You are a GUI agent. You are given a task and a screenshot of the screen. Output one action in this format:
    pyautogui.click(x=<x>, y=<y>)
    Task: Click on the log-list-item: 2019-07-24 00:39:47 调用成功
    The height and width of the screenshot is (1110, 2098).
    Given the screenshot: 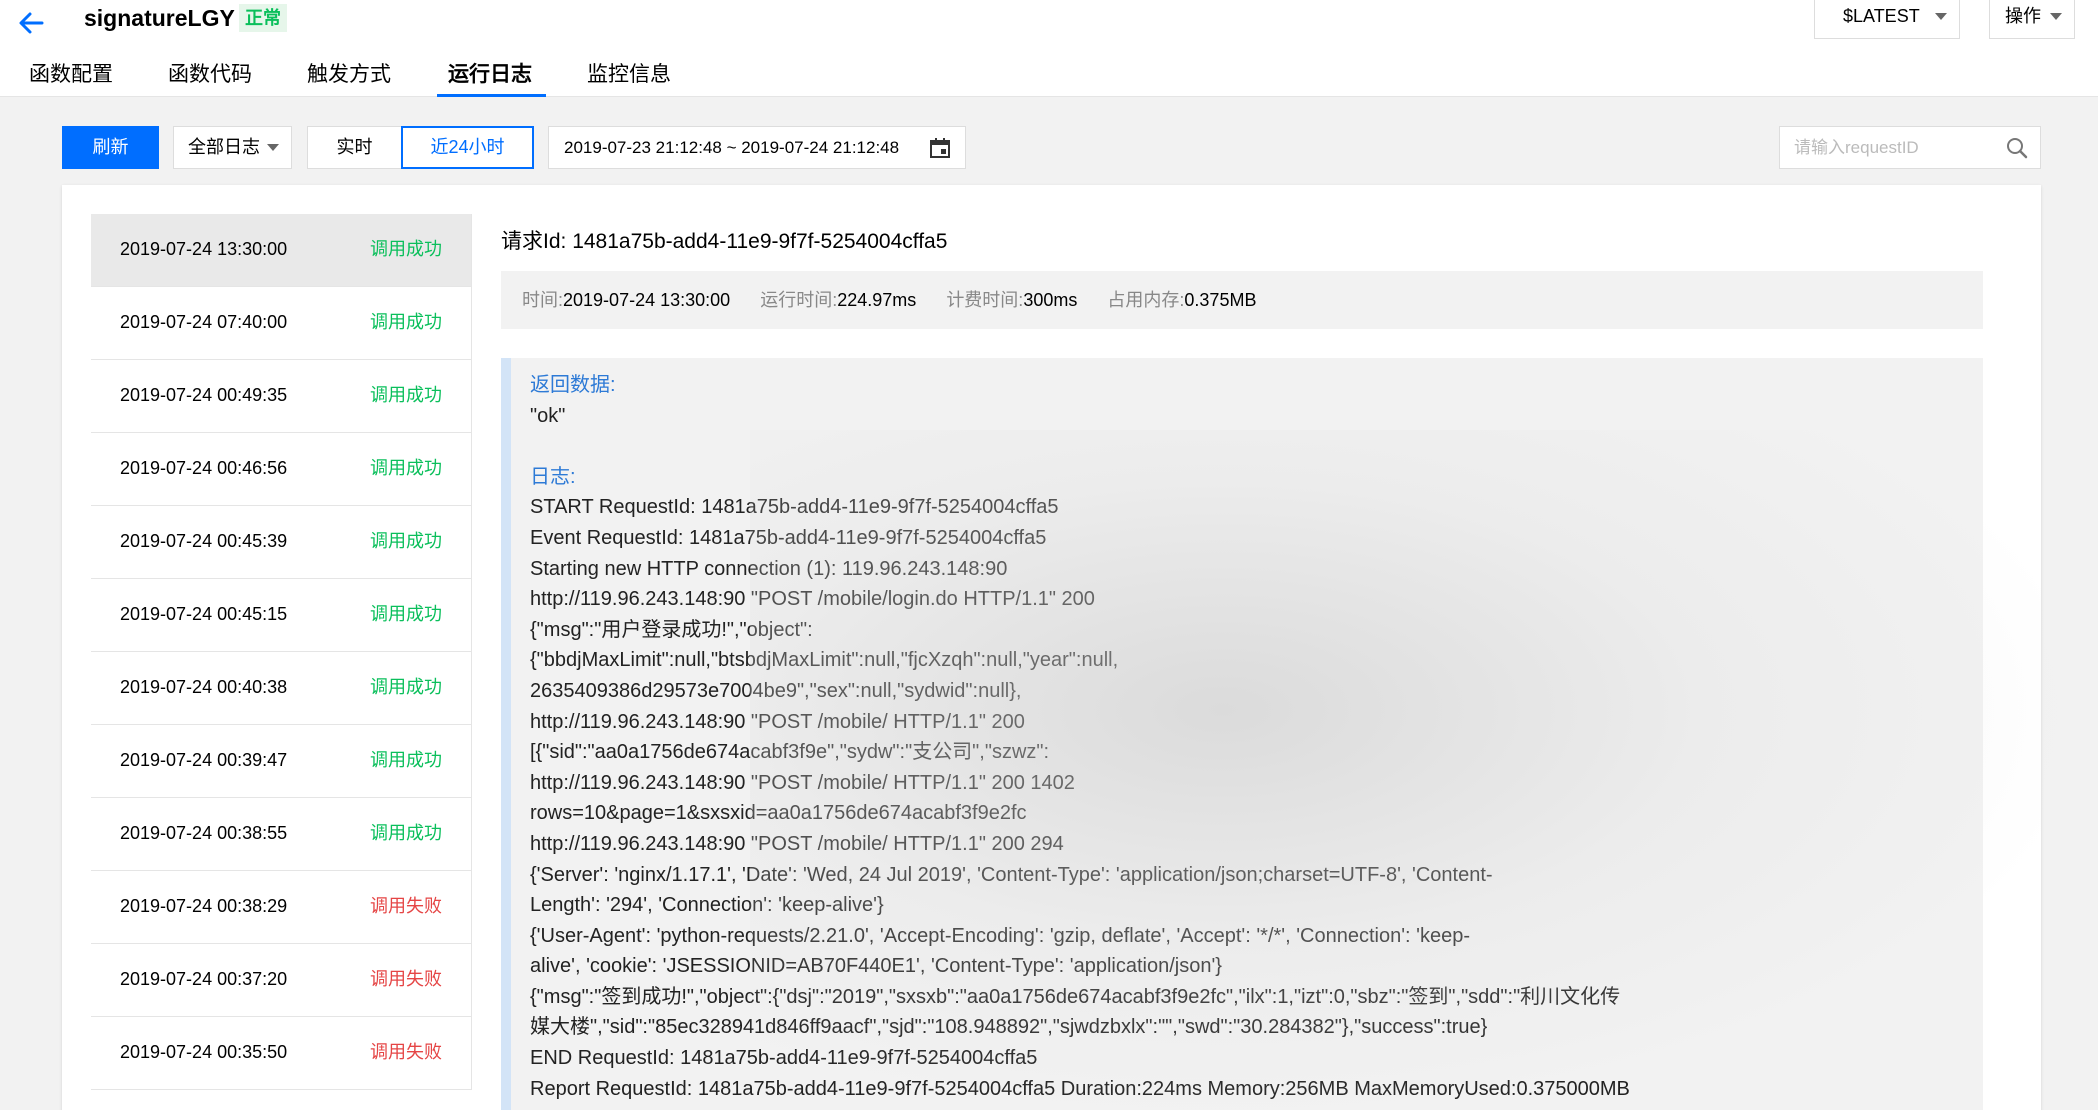 What is the action you would take?
    pyautogui.click(x=281, y=761)
    